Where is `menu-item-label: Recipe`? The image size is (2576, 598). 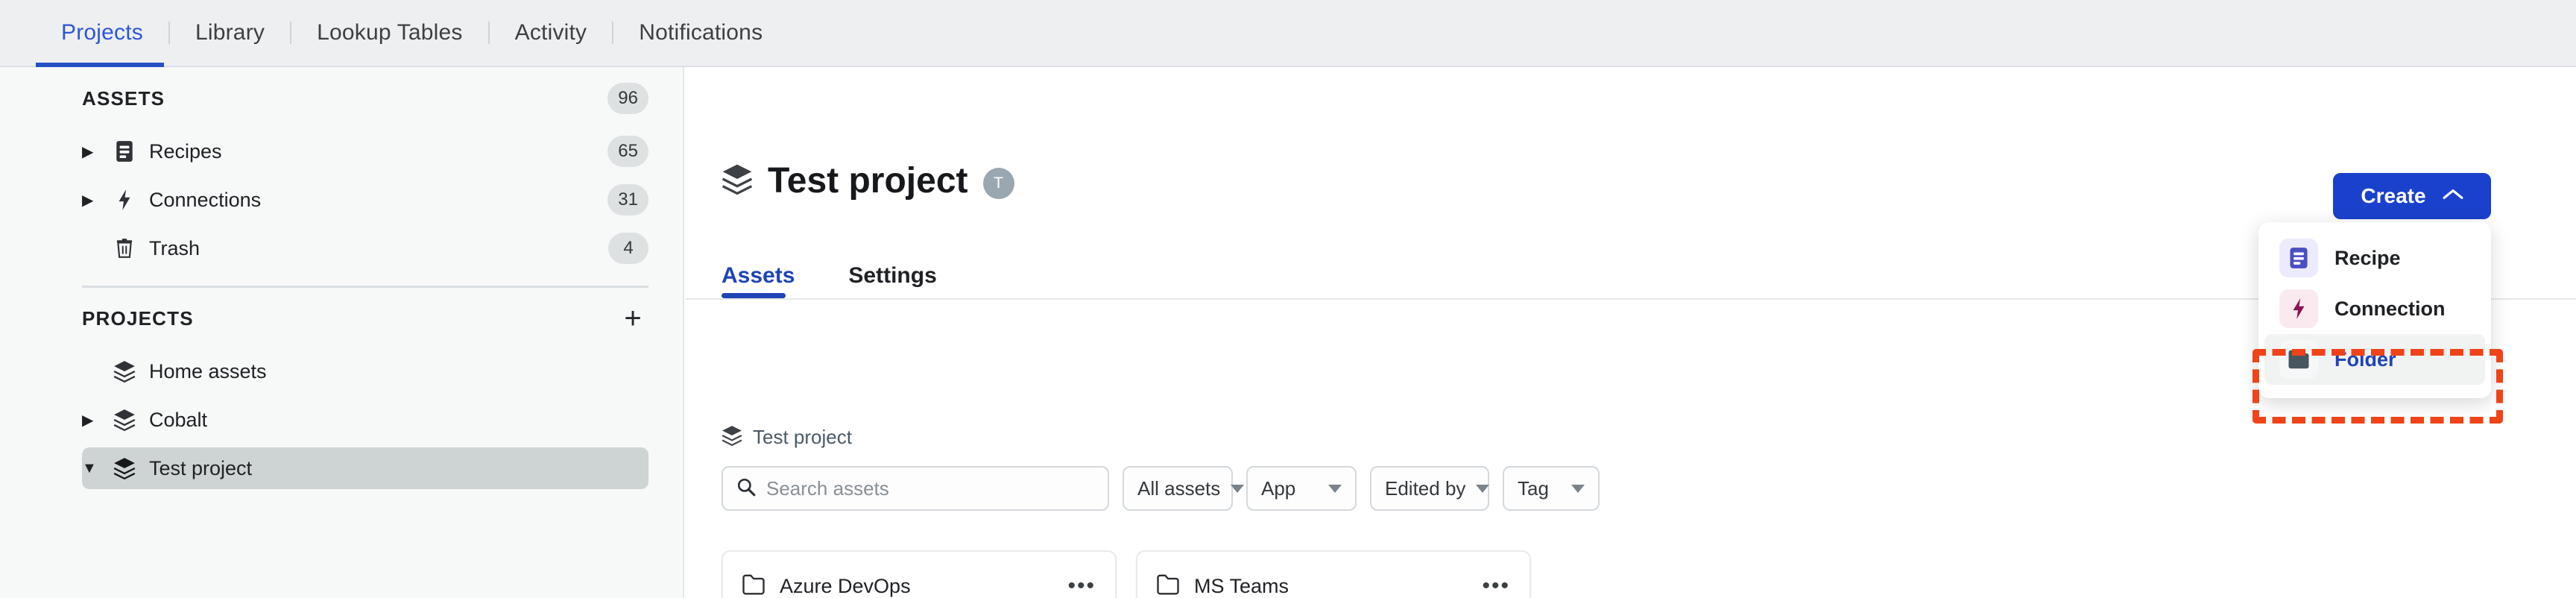 menu-item-label: Recipe is located at coordinates (2367, 257).